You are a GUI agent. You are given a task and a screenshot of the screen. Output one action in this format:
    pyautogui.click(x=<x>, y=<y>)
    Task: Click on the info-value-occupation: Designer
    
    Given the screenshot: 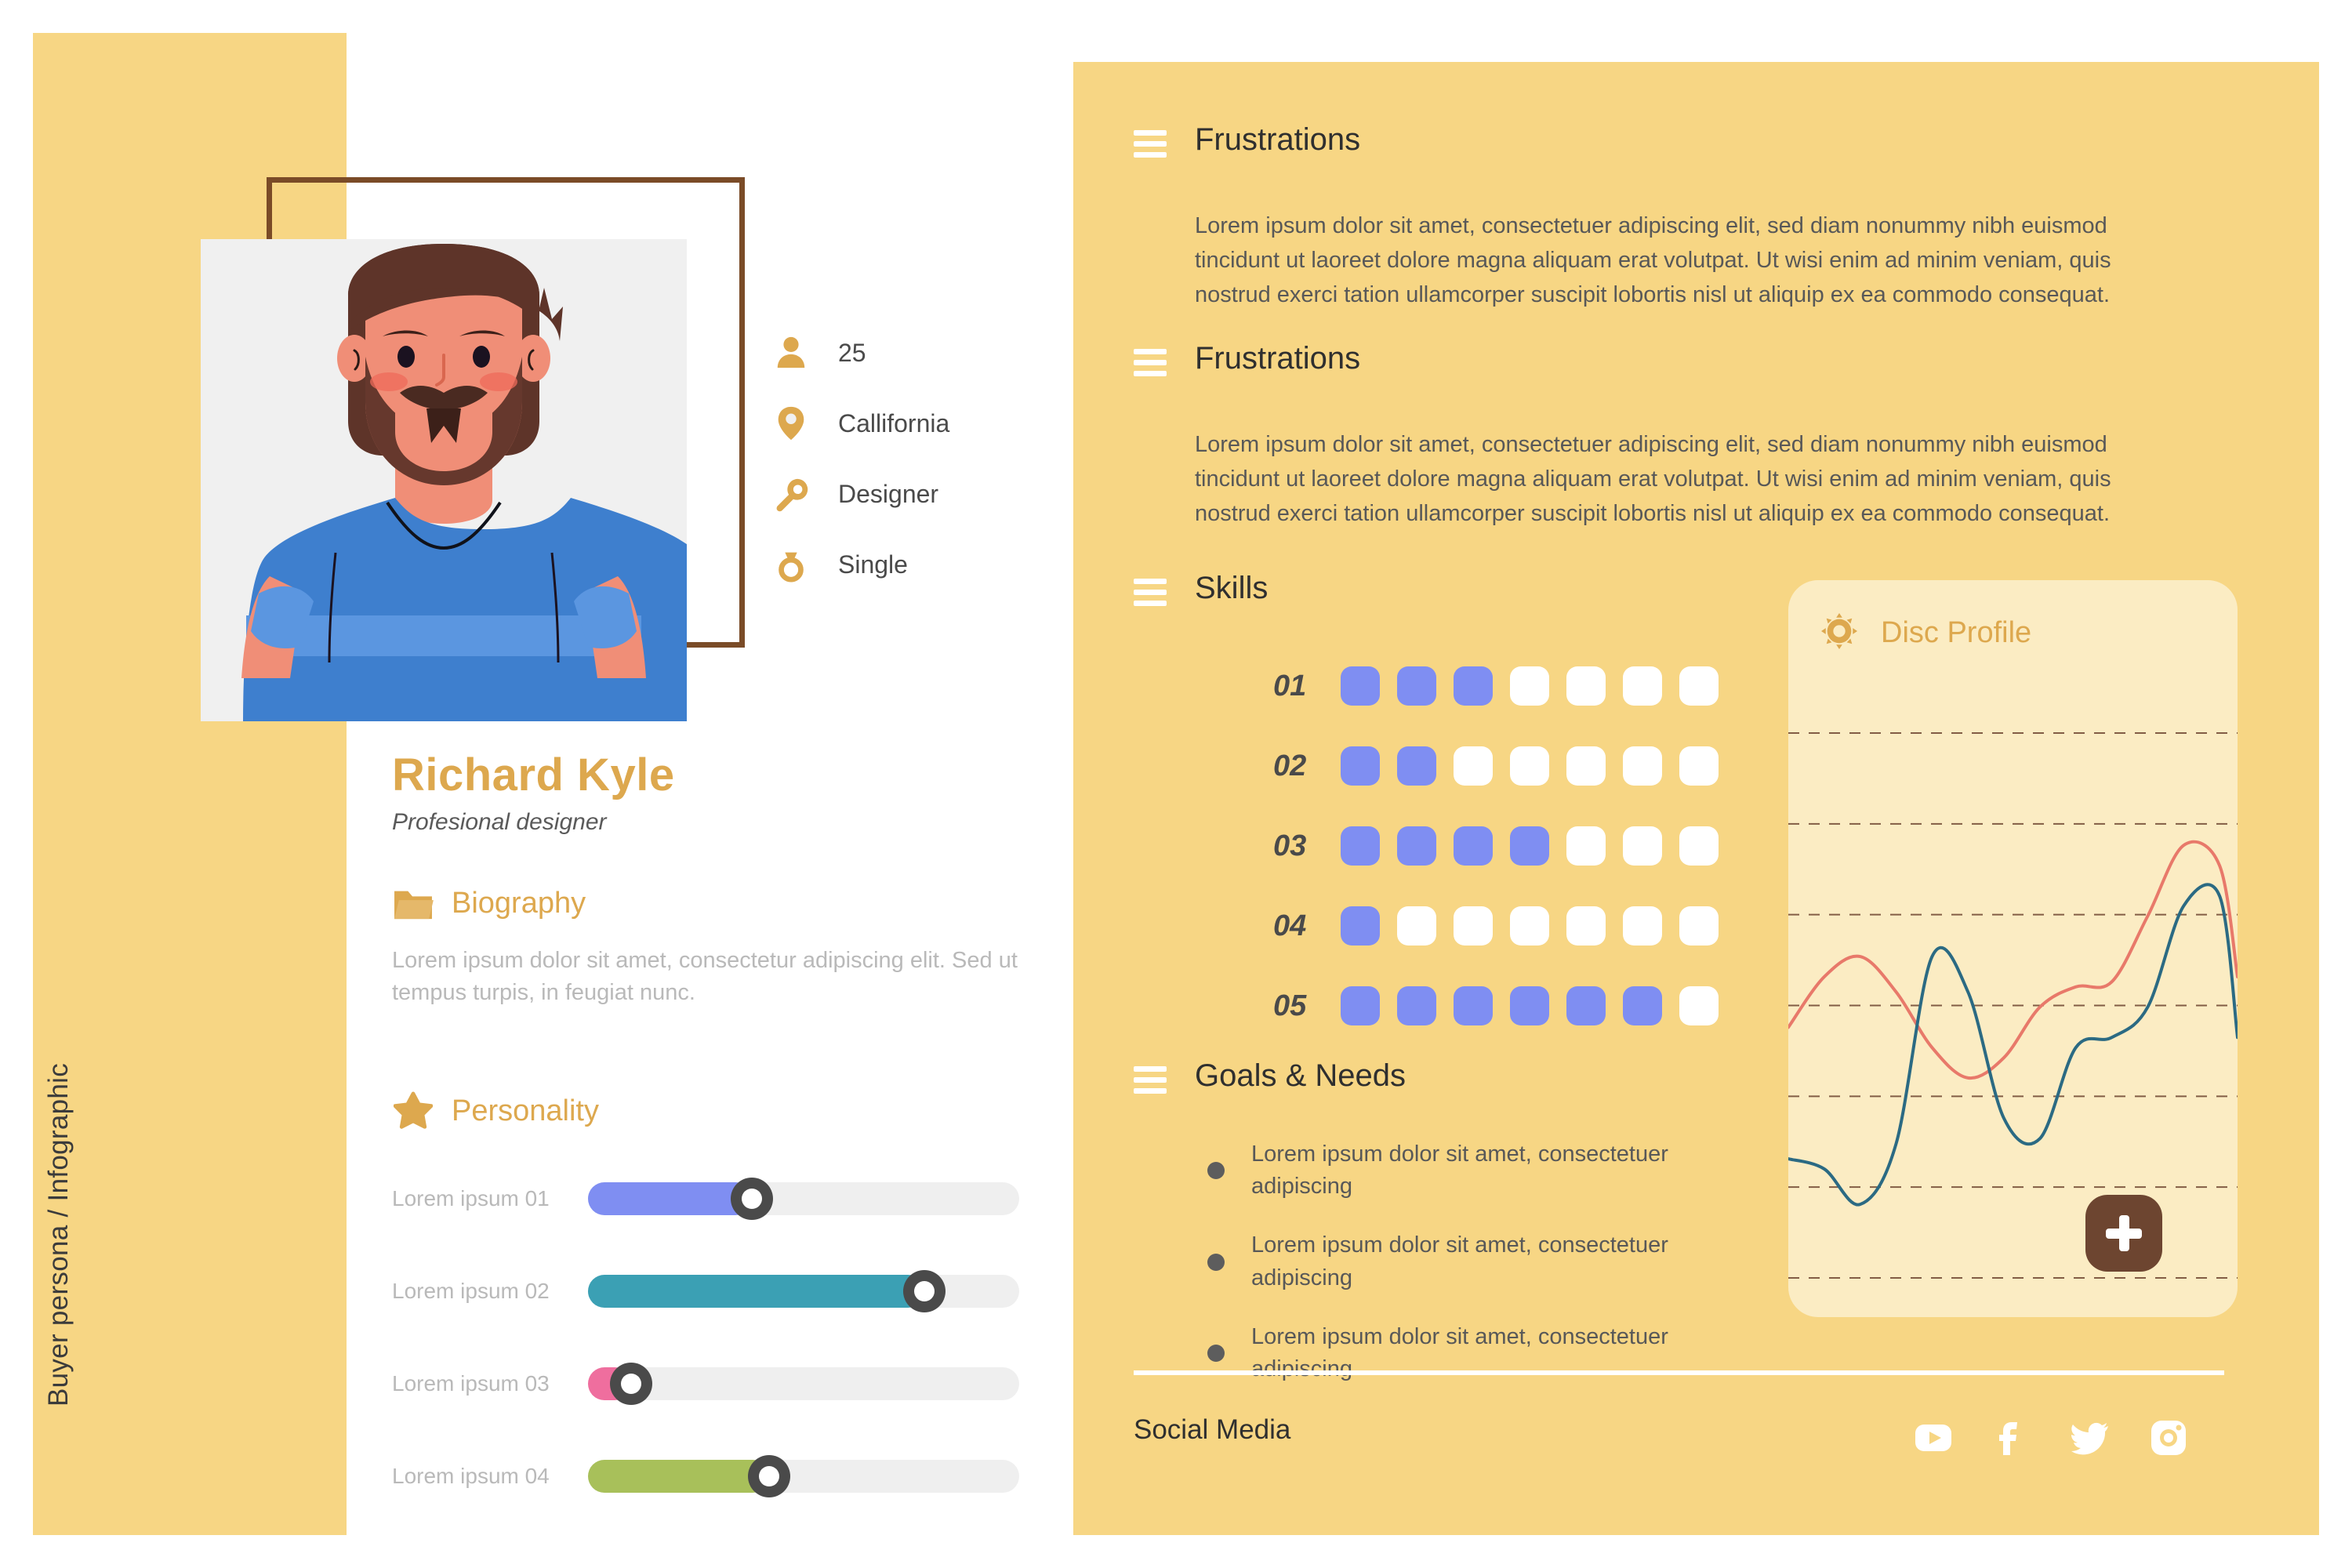 What is the action you would take?
    pyautogui.click(x=888, y=493)
    